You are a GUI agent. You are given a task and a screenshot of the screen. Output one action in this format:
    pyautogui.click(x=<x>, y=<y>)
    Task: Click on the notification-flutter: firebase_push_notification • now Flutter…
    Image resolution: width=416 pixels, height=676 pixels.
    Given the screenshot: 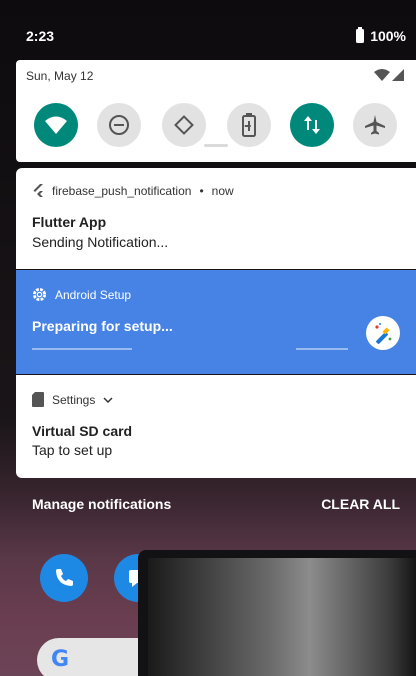 What is the action you would take?
    pyautogui.click(x=216, y=218)
    